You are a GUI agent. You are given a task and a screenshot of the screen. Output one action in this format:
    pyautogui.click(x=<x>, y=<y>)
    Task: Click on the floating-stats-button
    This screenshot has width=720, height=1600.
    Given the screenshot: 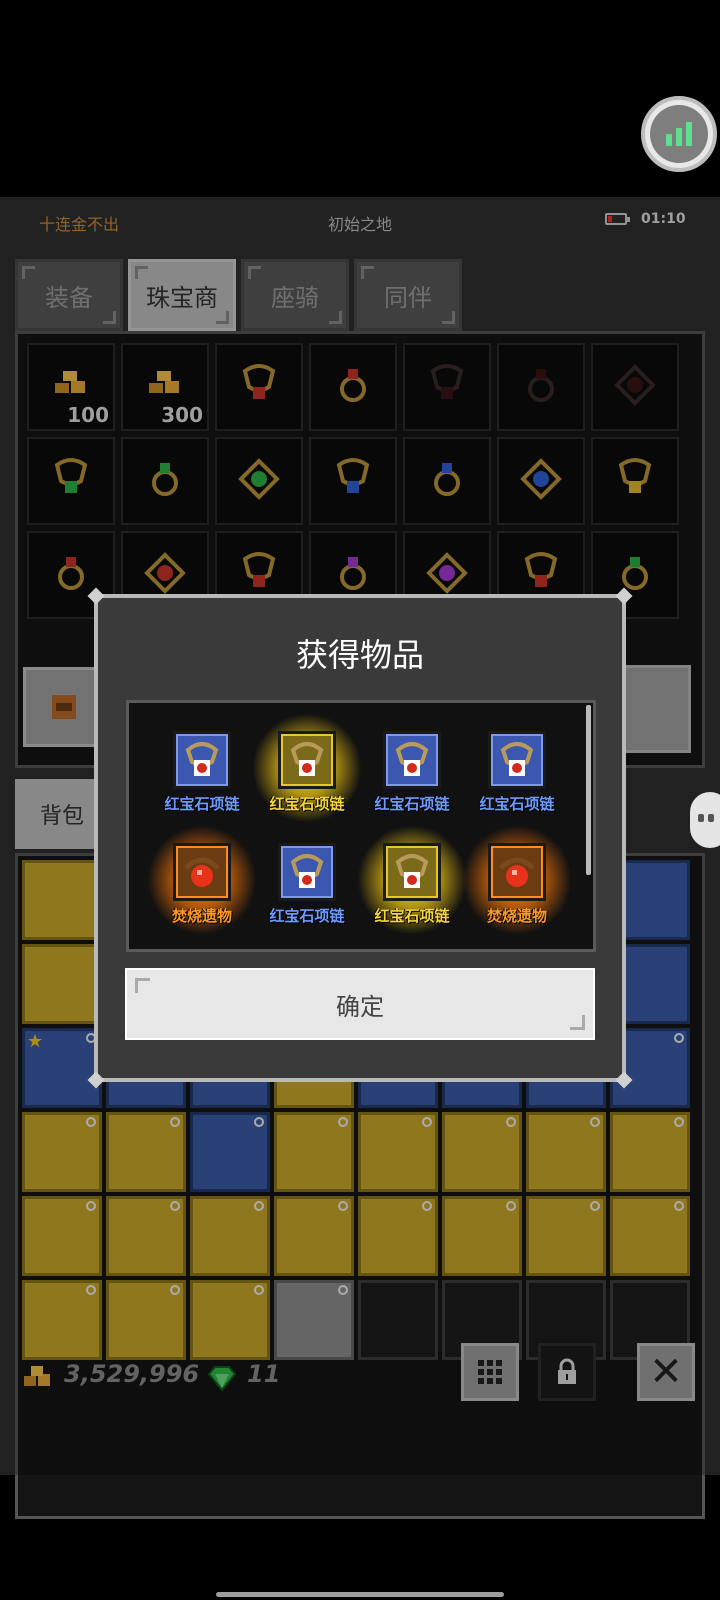 What is the action you would take?
    pyautogui.click(x=679, y=134)
    